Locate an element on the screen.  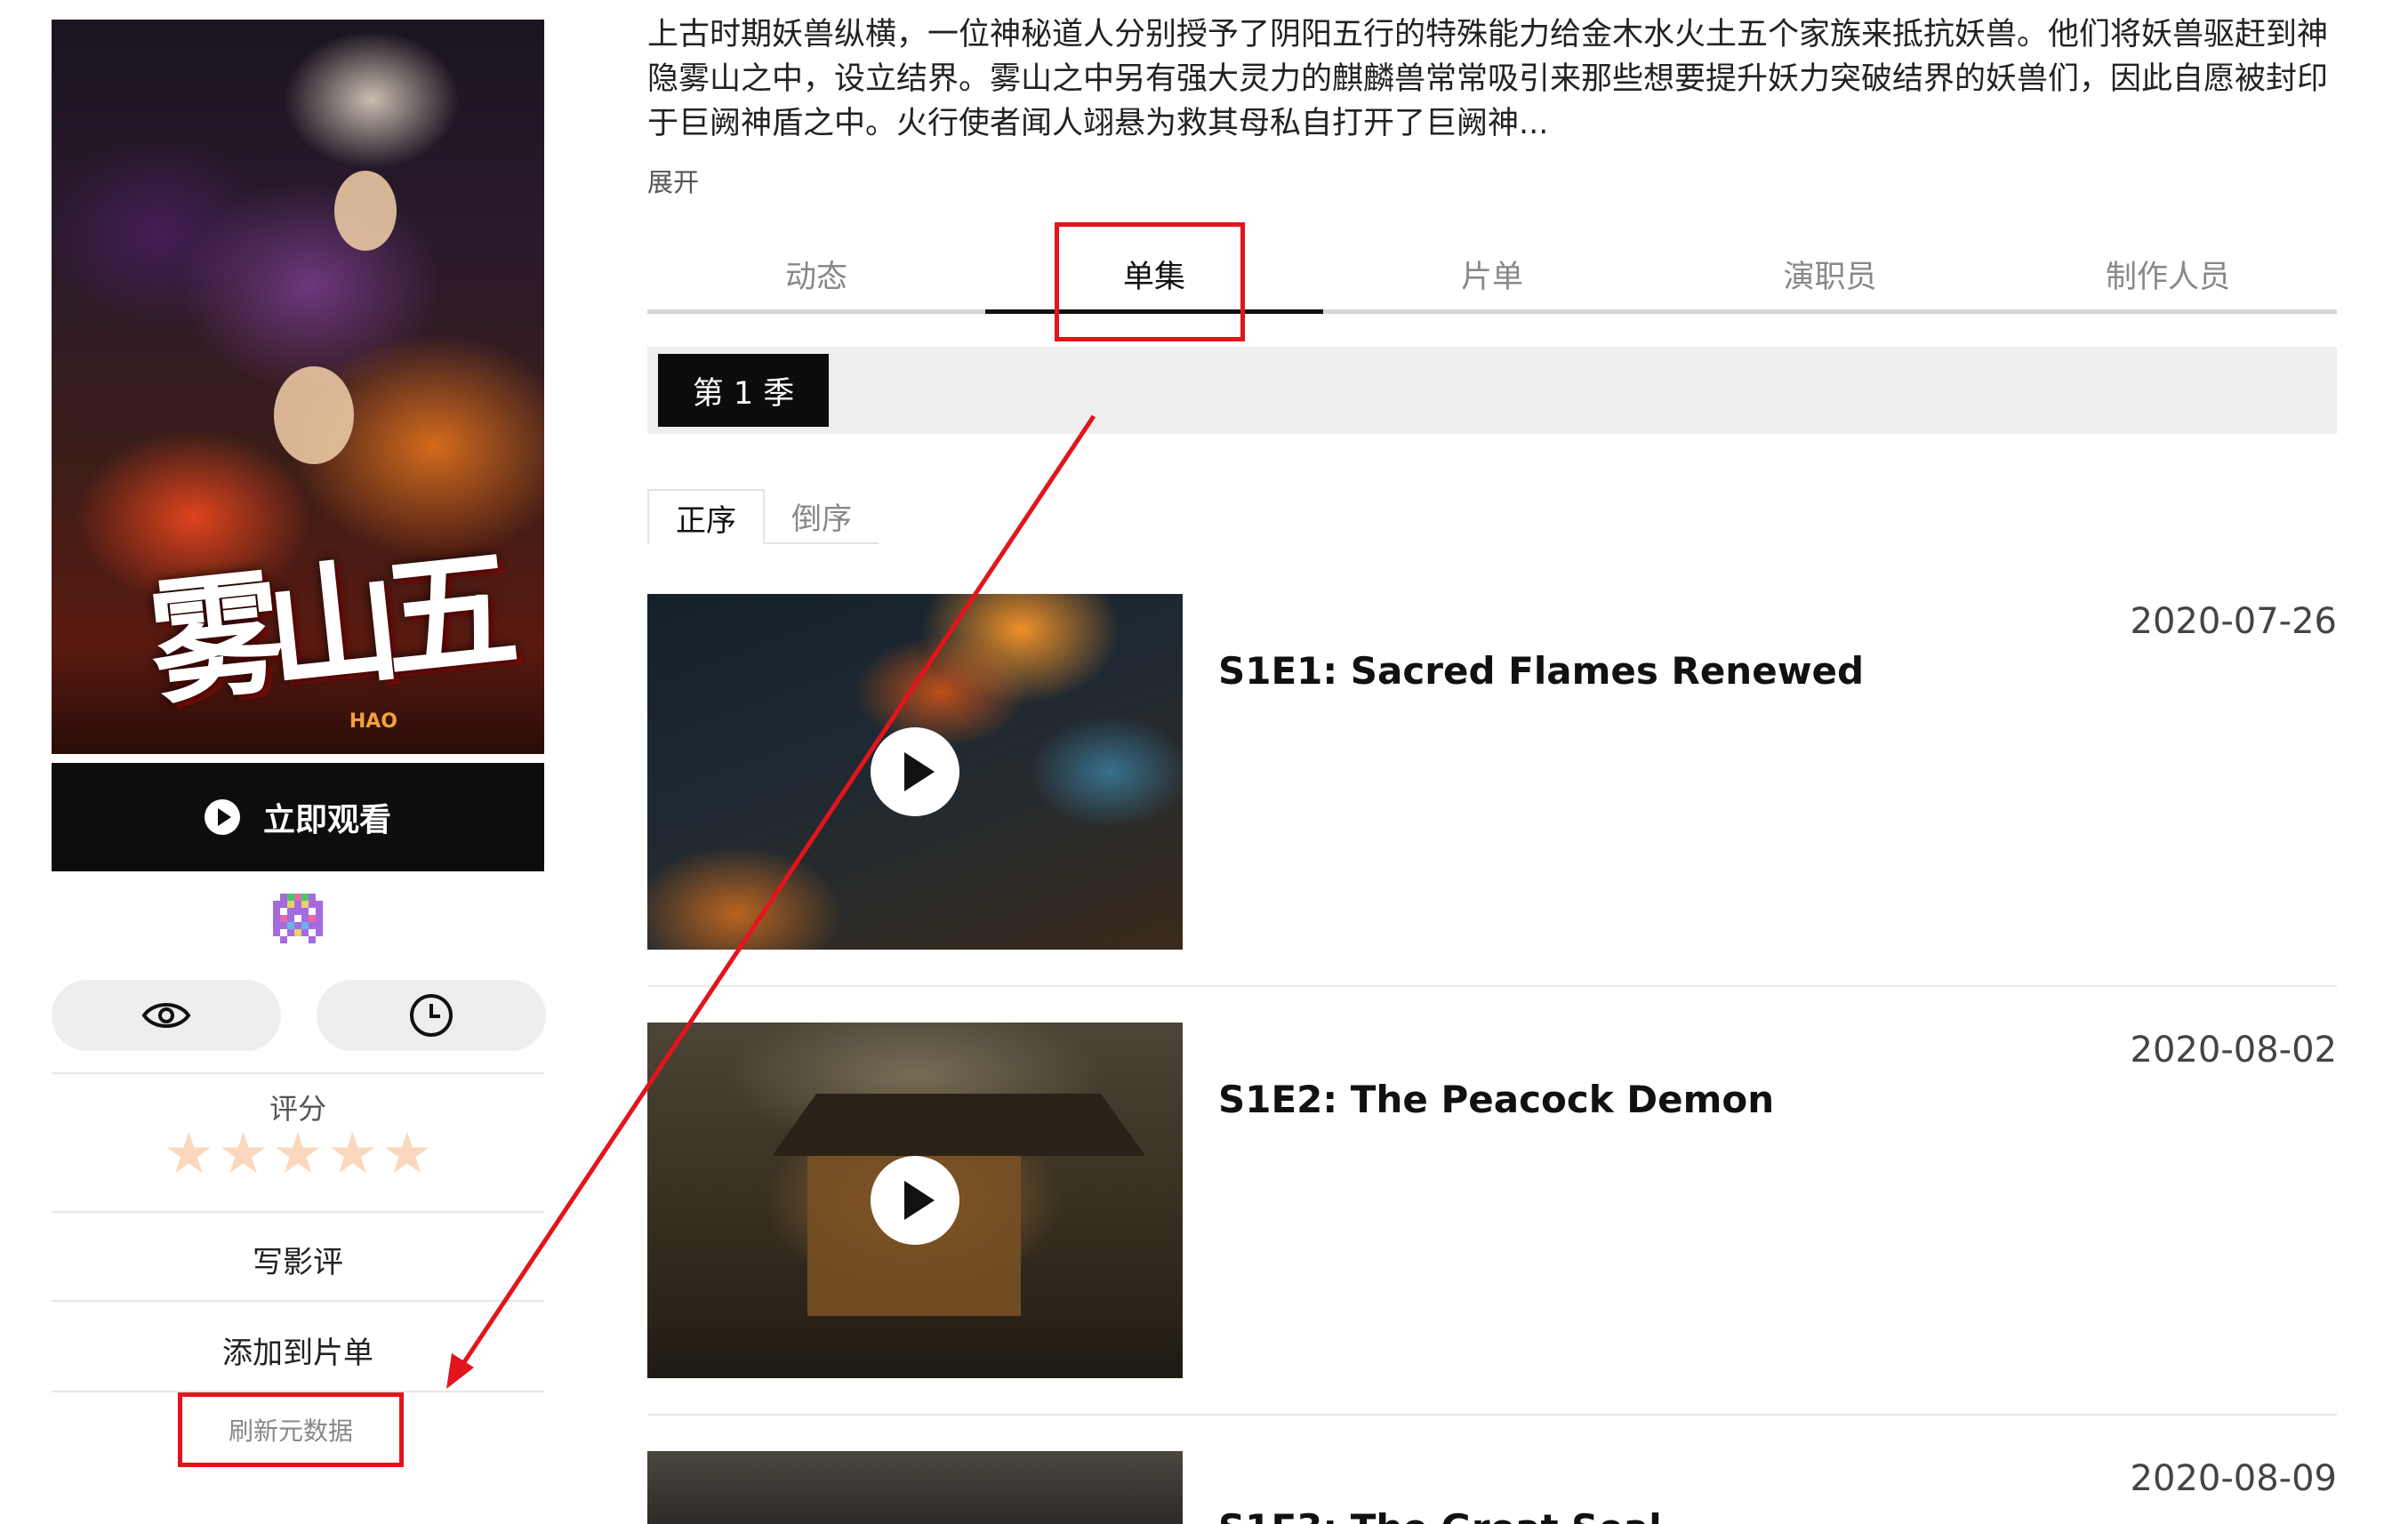
episode-row: S1E3: The Great Seal 2020-08-09 is located at coordinates (1492, 1487).